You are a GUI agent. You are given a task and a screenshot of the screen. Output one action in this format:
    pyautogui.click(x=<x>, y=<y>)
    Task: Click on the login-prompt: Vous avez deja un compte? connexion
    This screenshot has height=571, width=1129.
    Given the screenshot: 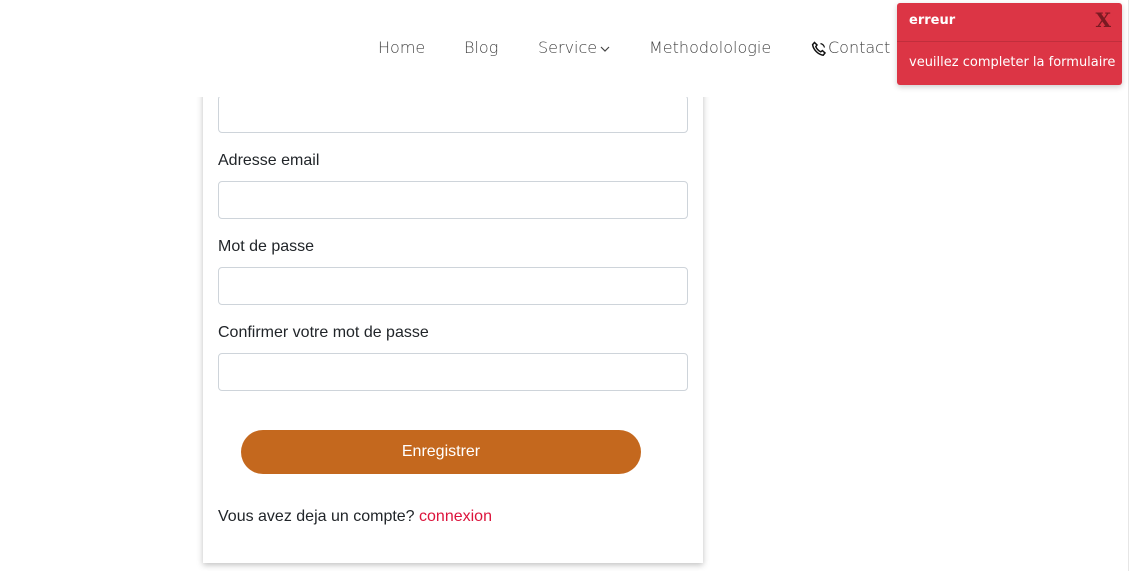 What is the action you would take?
    pyautogui.click(x=355, y=517)
    